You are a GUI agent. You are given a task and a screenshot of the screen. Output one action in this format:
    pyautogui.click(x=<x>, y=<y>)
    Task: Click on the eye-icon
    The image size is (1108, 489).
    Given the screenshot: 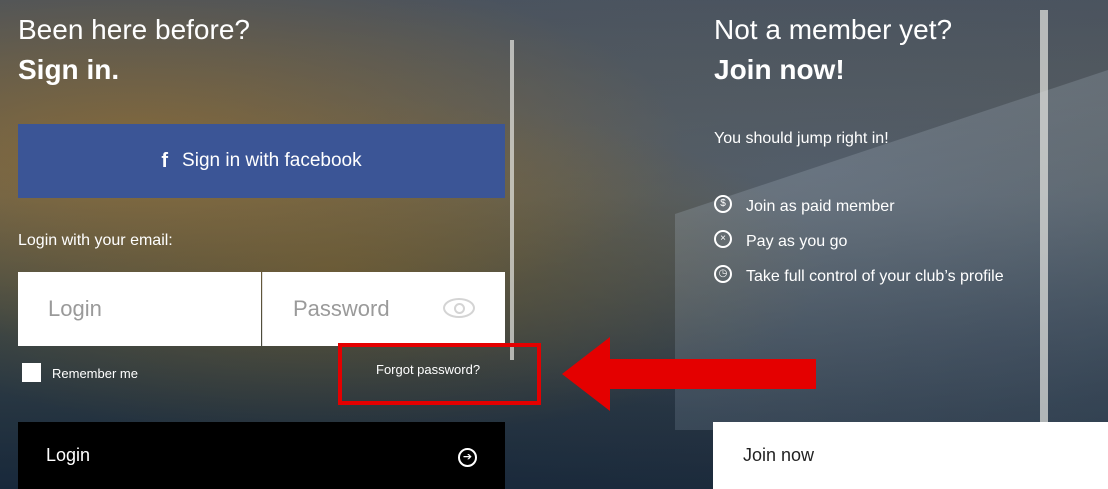 What is the action you would take?
    pyautogui.click(x=459, y=308)
    